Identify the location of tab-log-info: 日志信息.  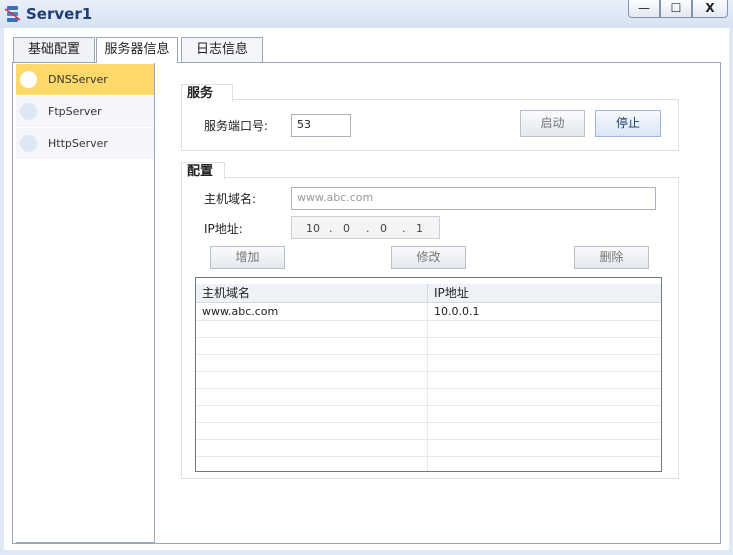
(222, 49).